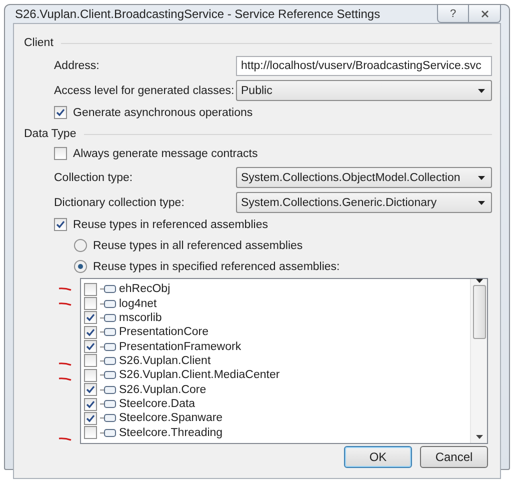 The height and width of the screenshot is (480, 516). I want to click on group-heading: Data Type, so click(50, 134).